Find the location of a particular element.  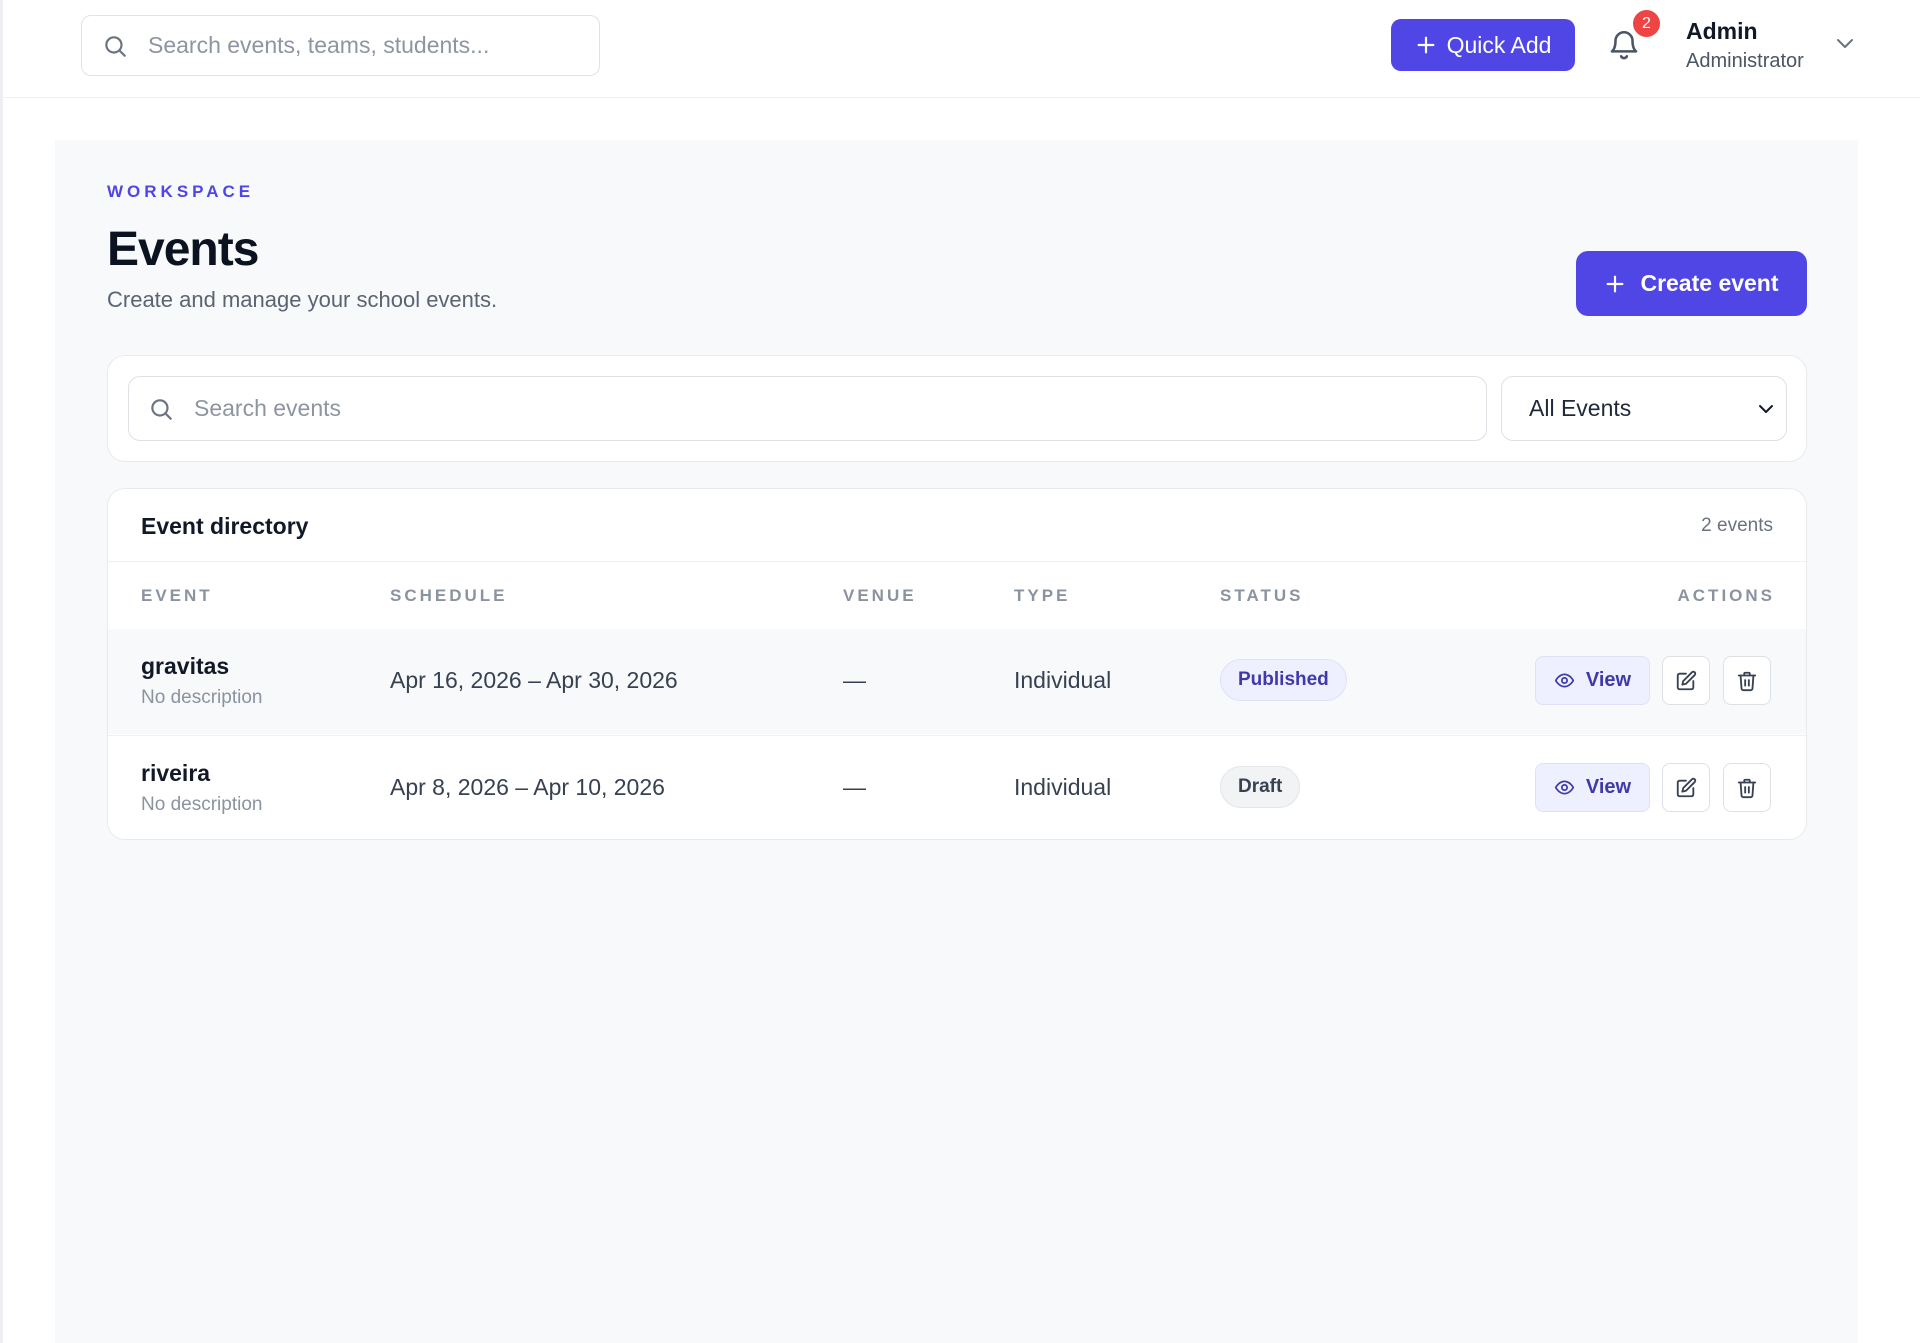

user-name: Admin is located at coordinates (1722, 31).